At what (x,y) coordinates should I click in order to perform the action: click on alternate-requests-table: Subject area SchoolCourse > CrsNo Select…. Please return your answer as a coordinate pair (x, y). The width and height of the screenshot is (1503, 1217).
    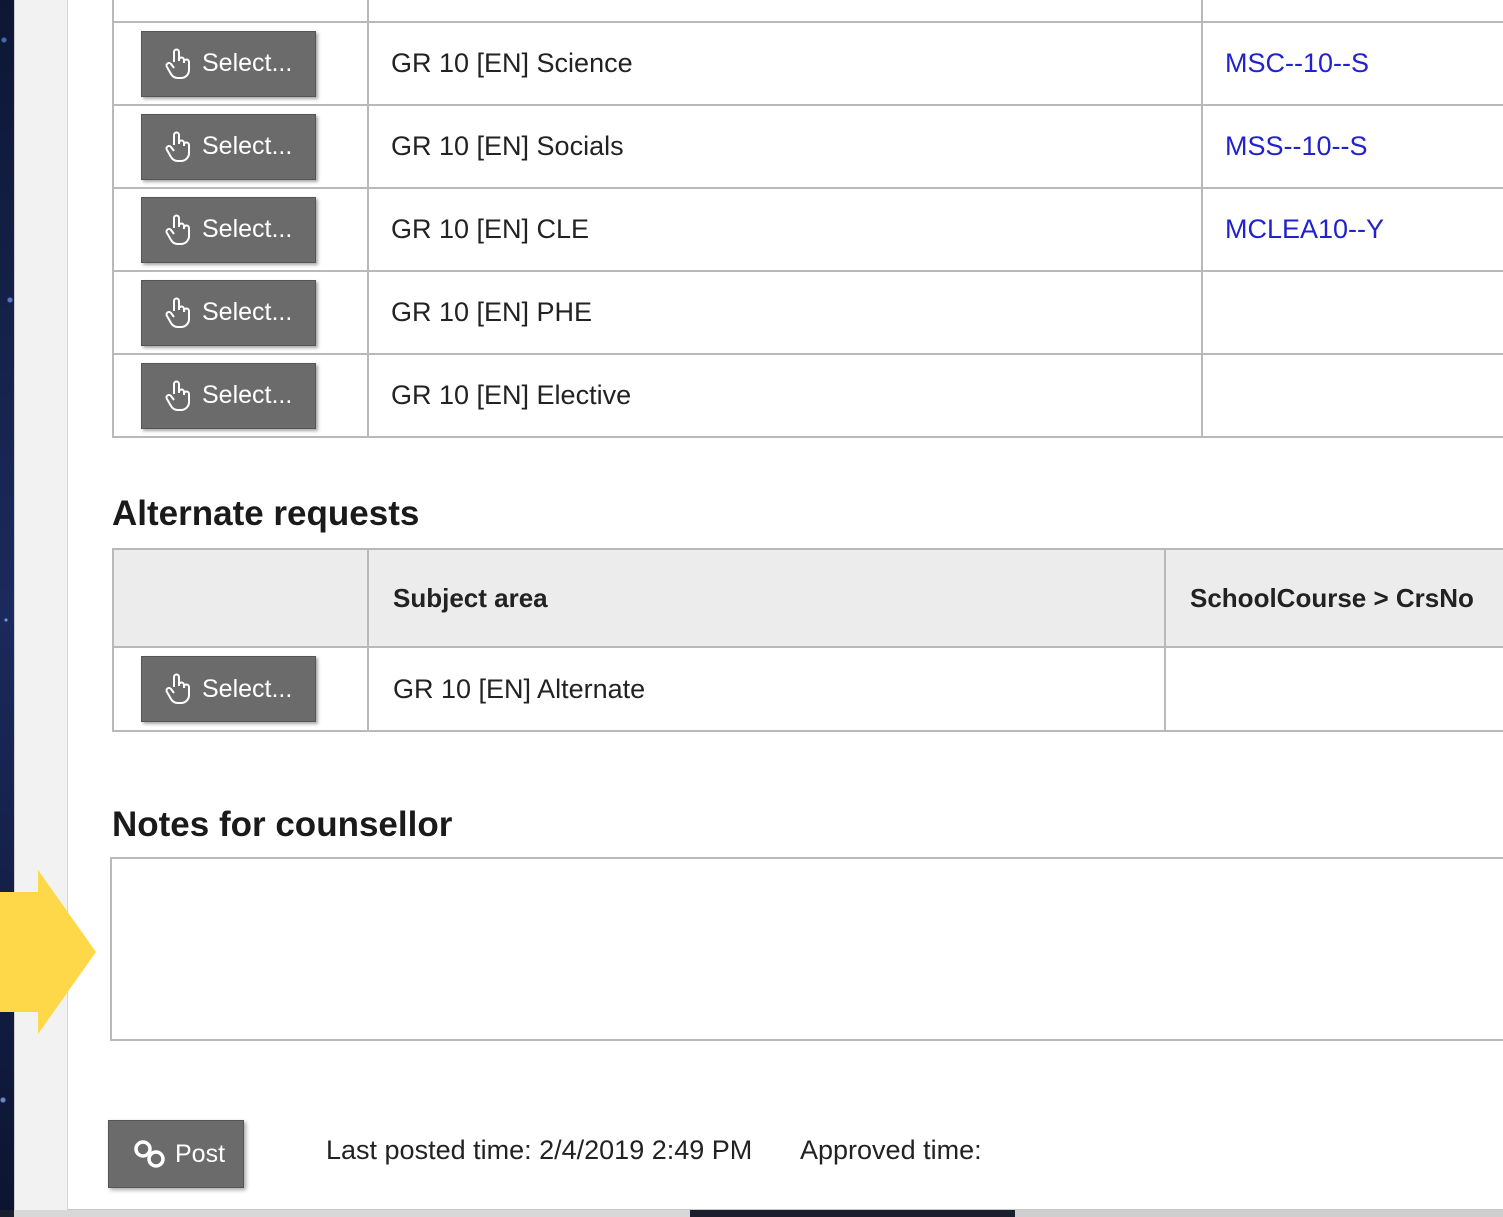
    Looking at the image, I should click on (807, 640).